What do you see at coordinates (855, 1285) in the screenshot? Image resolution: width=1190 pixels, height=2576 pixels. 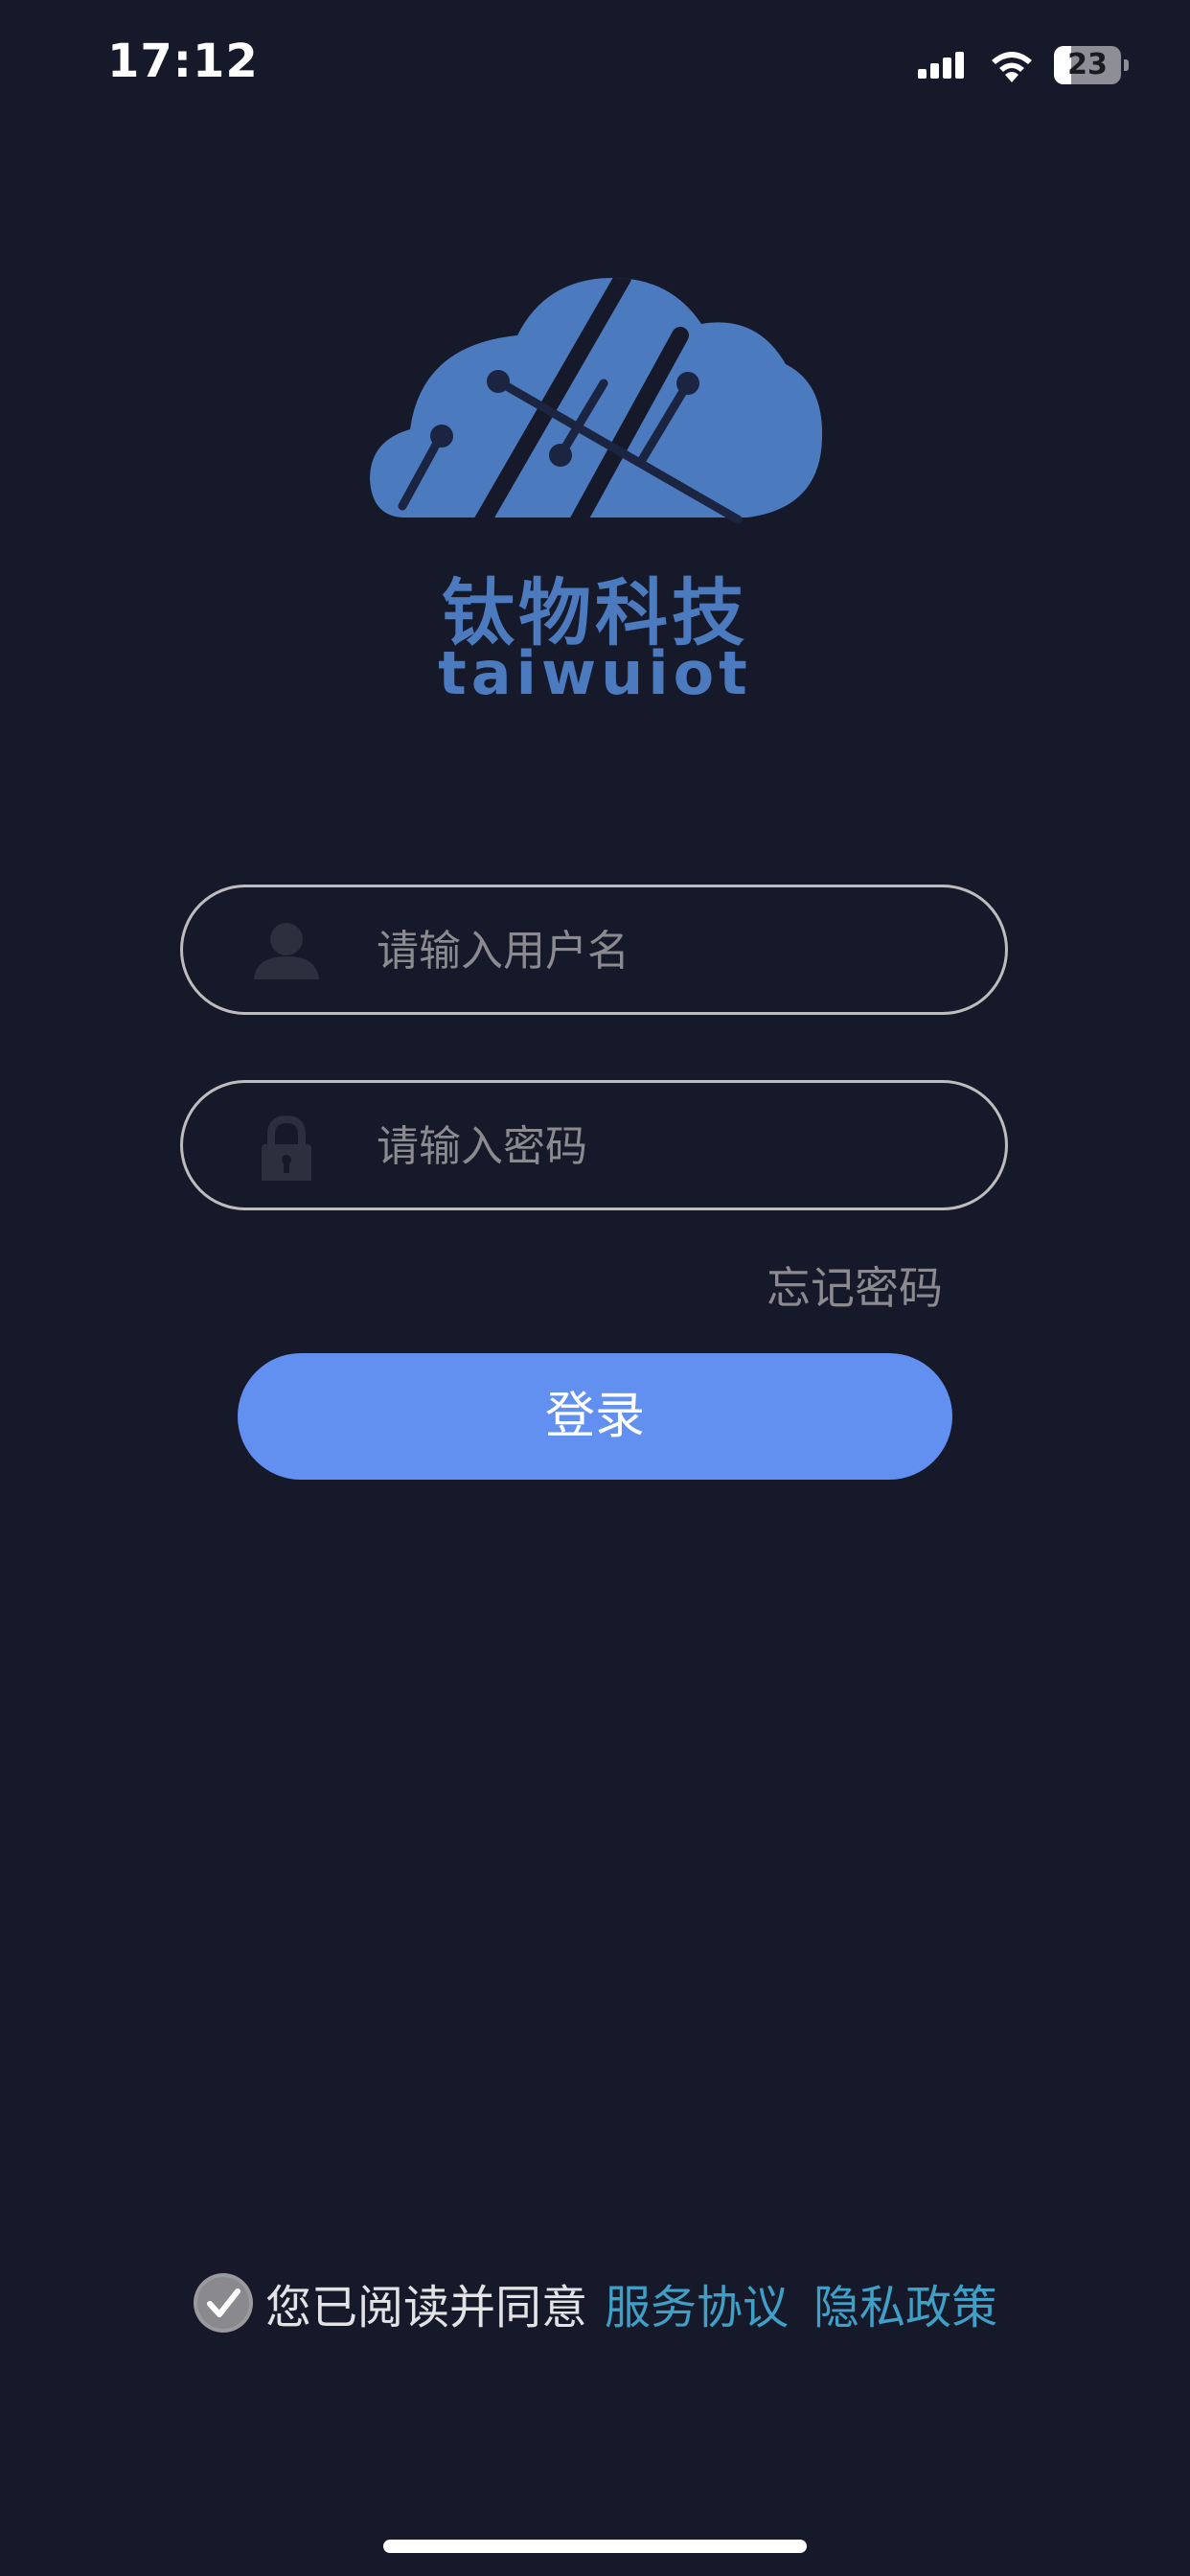 I see `forgot-password-link: 忘记密码` at bounding box center [855, 1285].